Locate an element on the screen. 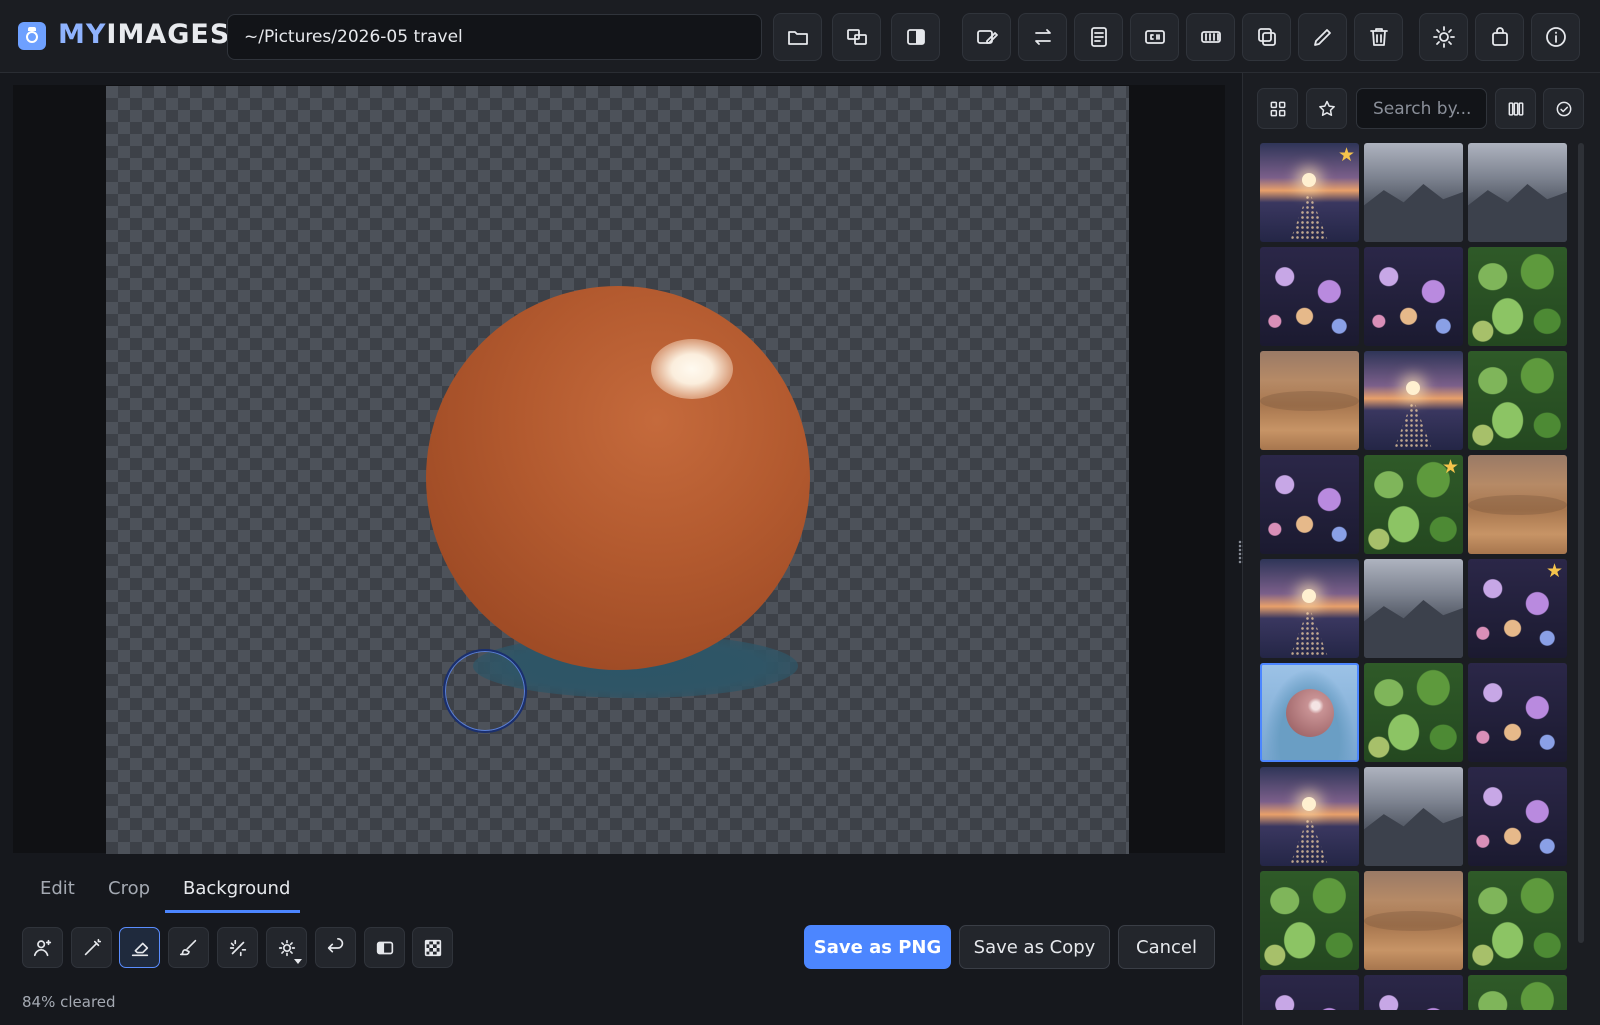 The width and height of the screenshot is (1600, 1025). columns-icon is located at coordinates (1515, 108).